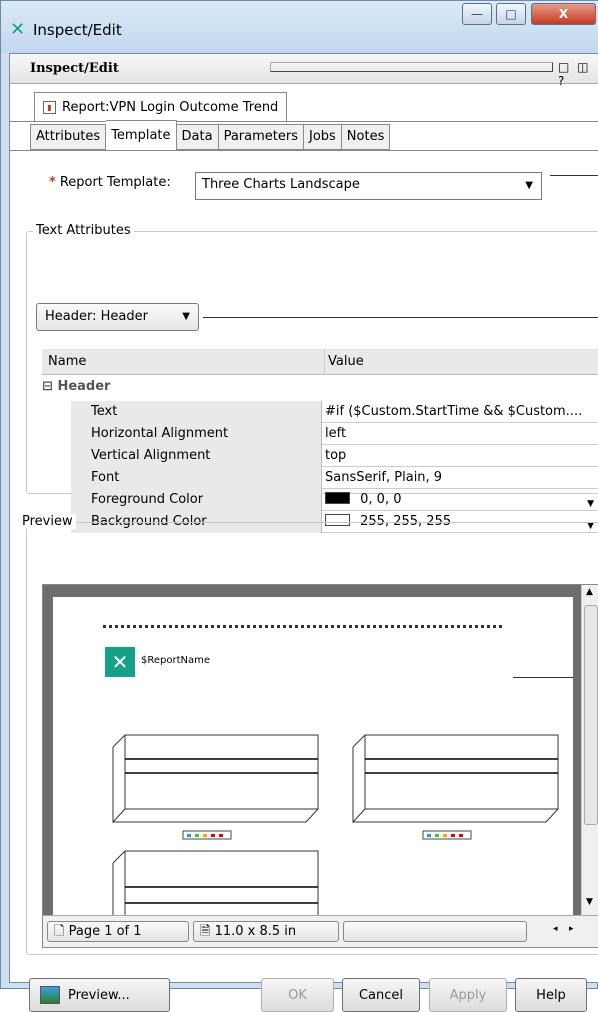  What do you see at coordinates (197, 137) in the screenshot?
I see `tab-data: Data` at bounding box center [197, 137].